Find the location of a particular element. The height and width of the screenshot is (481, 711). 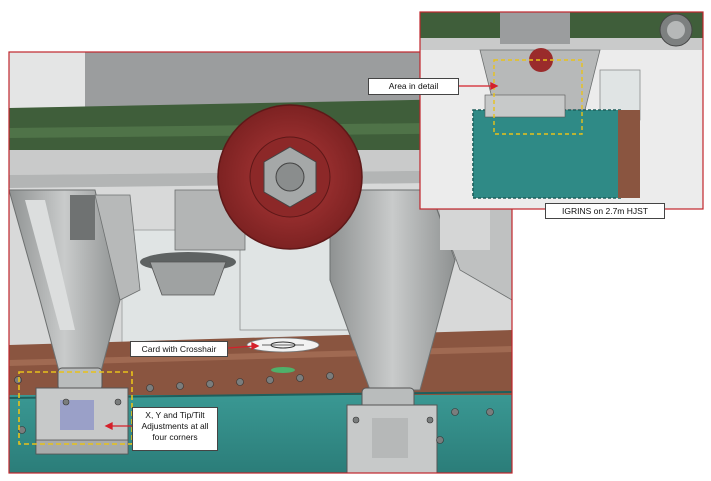

card-crosshair-label: Card with Crosshair is located at coordinates (179, 349).